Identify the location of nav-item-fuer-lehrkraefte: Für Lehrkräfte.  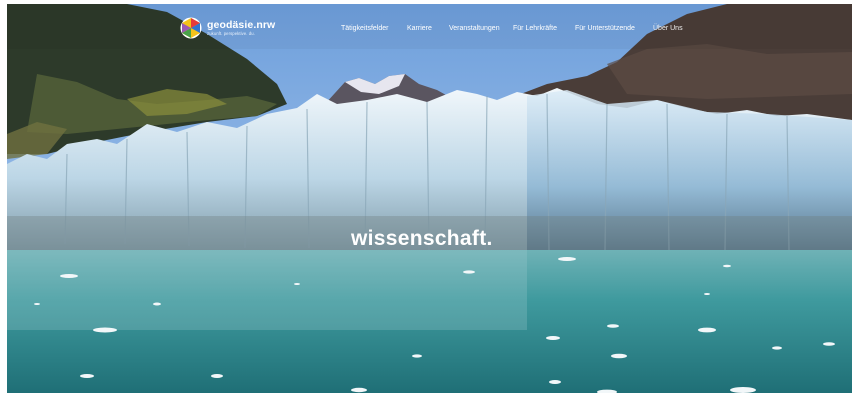
(535, 28).